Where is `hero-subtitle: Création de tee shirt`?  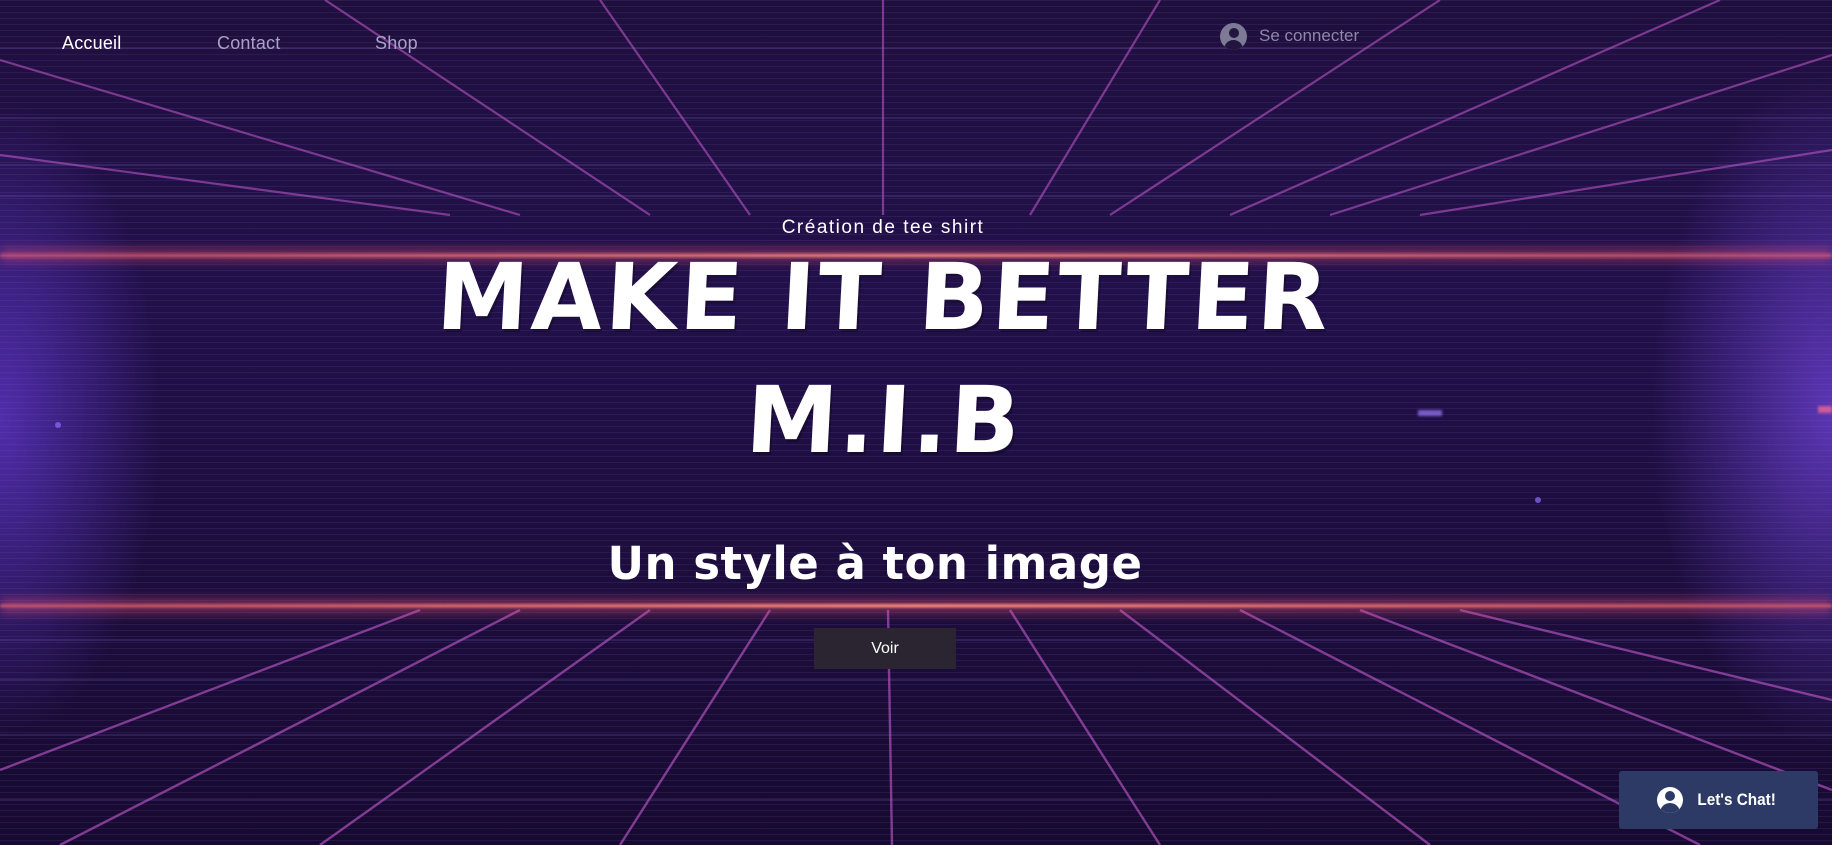
hero-subtitle: Création de tee shirt is located at coordinates (883, 227).